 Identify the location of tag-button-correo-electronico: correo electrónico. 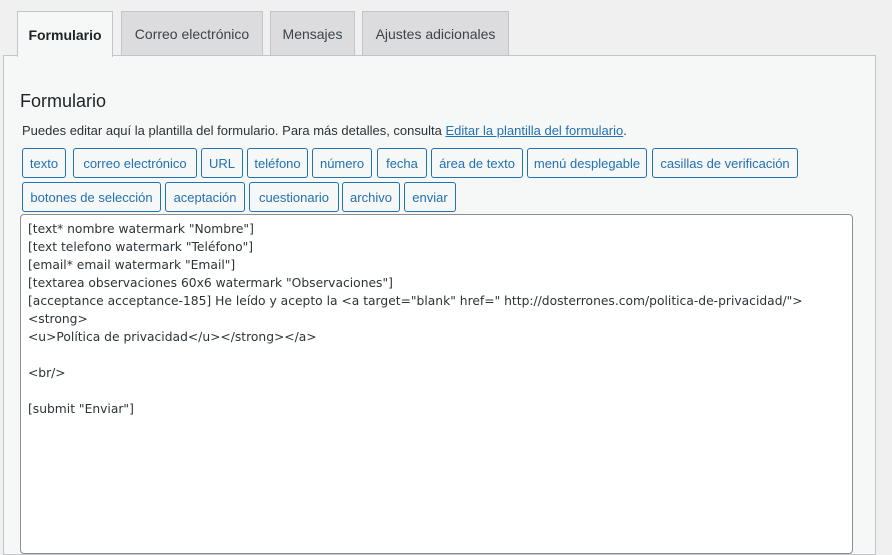
(135, 163).